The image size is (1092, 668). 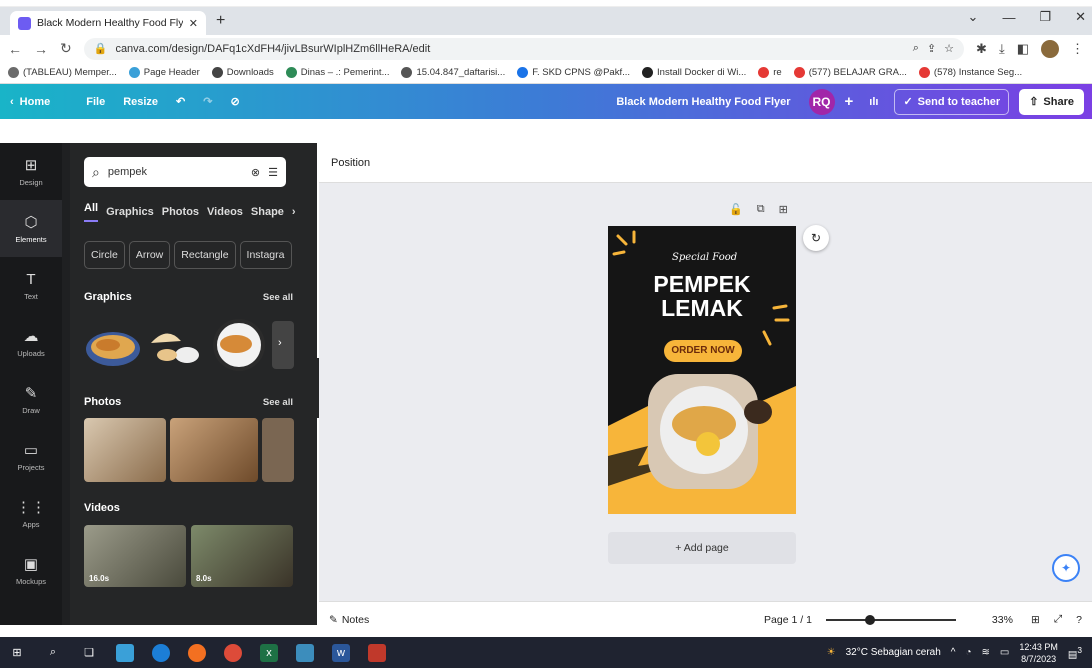 I want to click on regenerate-icon: ↻, so click(x=816, y=238).